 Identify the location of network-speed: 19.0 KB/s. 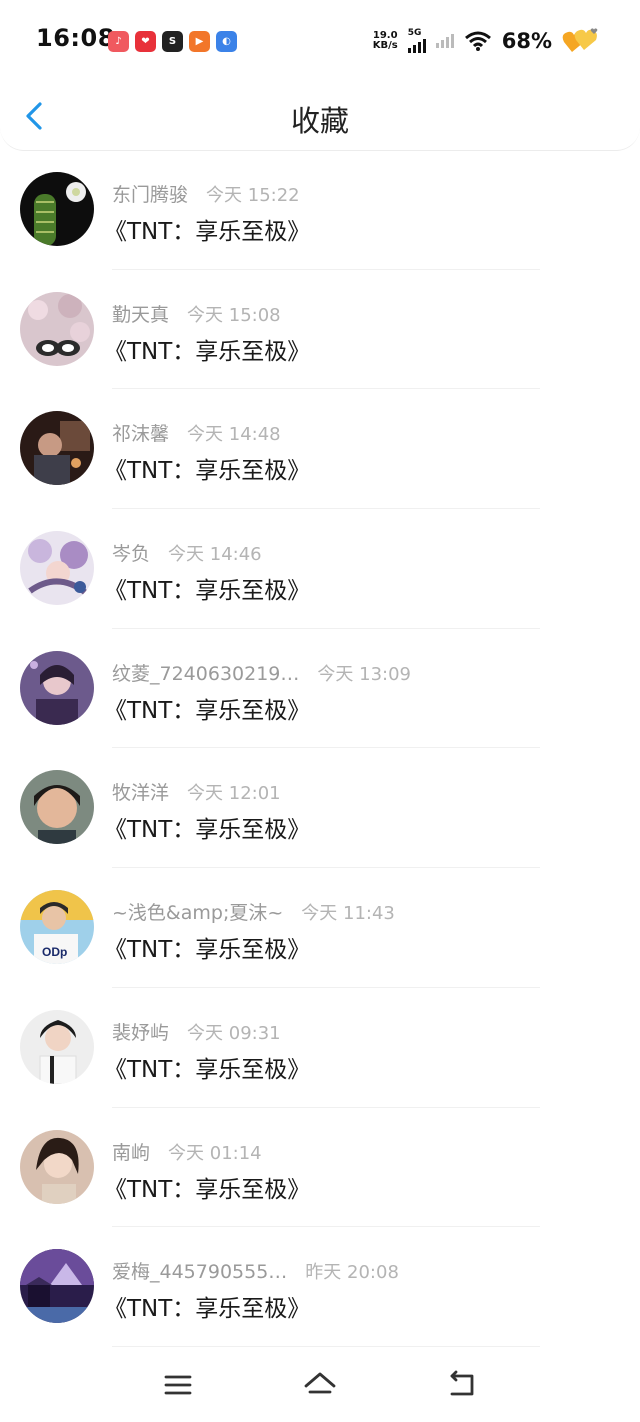
(385, 40).